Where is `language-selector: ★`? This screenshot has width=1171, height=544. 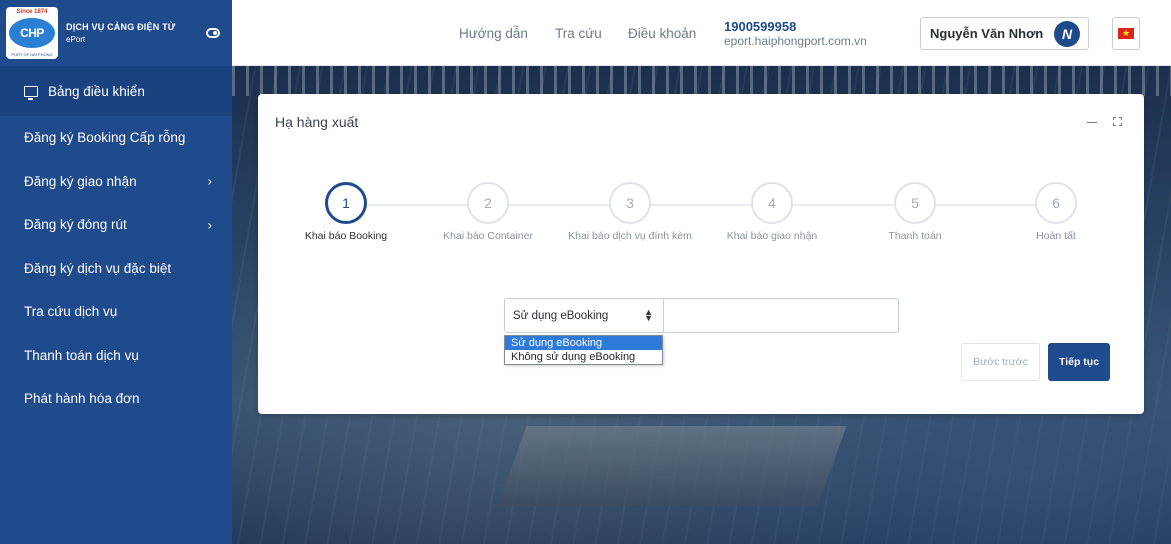
language-selector: ★ is located at coordinates (1126, 33).